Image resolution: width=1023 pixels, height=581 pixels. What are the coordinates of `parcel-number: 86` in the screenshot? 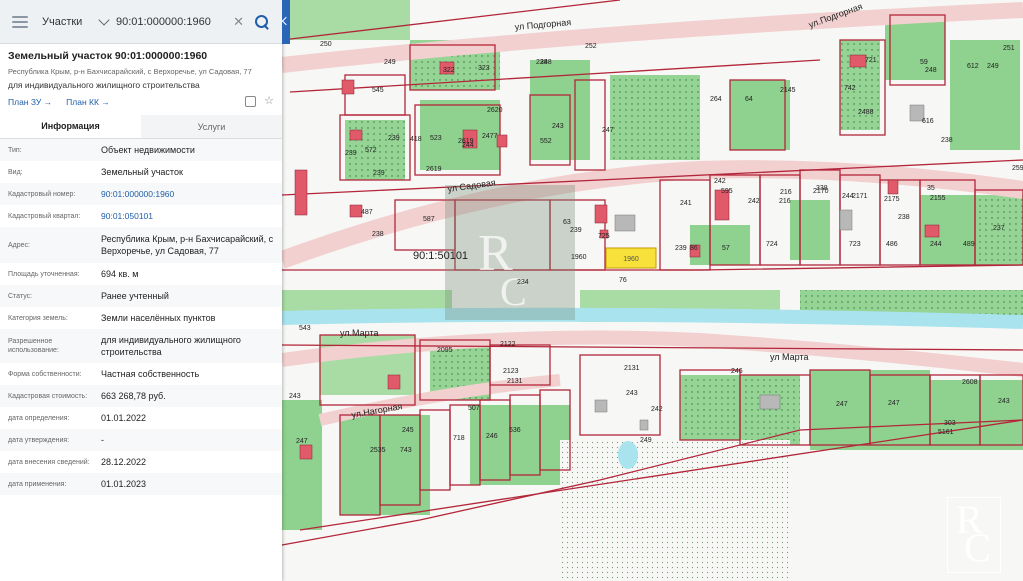 It's located at (694, 248).